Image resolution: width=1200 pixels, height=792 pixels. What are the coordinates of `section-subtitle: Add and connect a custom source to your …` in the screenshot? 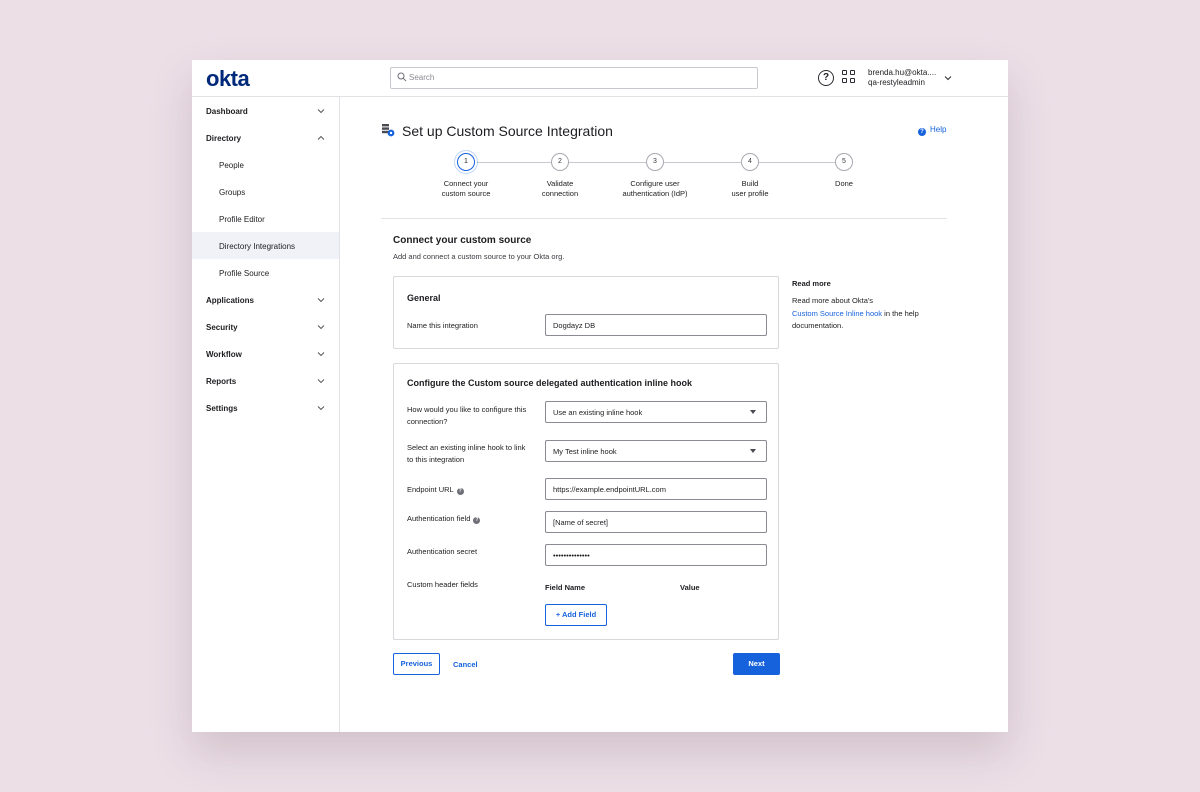 It's located at (479, 256).